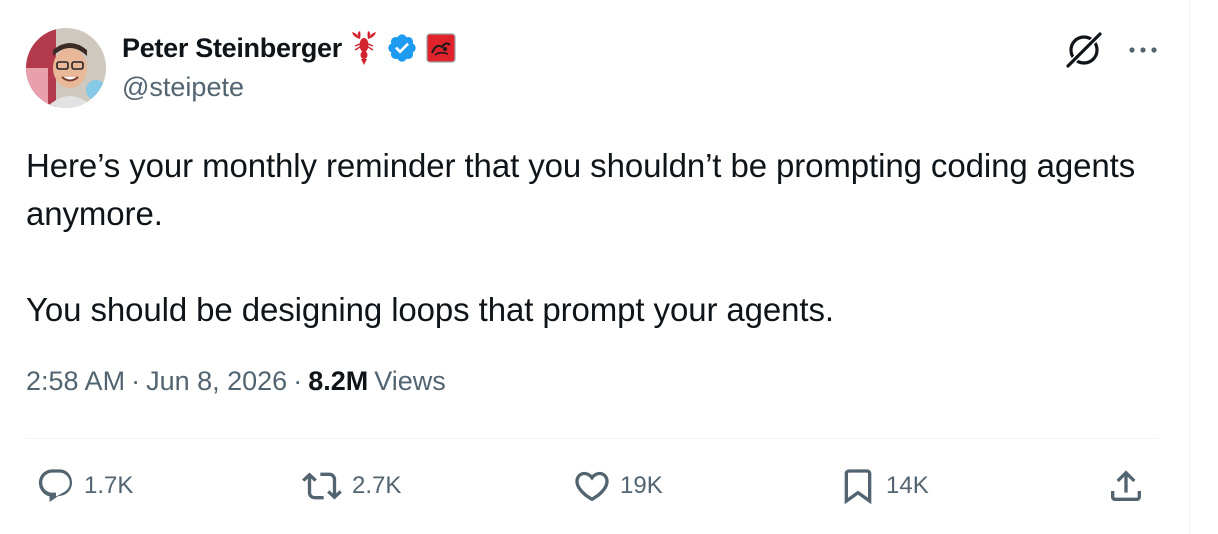 The height and width of the screenshot is (534, 1218). What do you see at coordinates (1143, 50) in the screenshot?
I see `more-icon` at bounding box center [1143, 50].